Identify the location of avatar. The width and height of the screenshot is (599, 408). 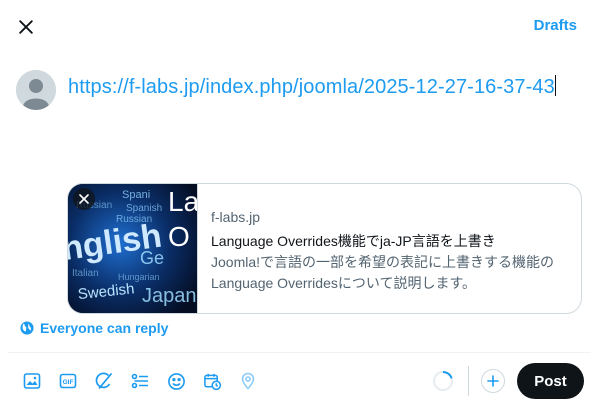
(36, 90).